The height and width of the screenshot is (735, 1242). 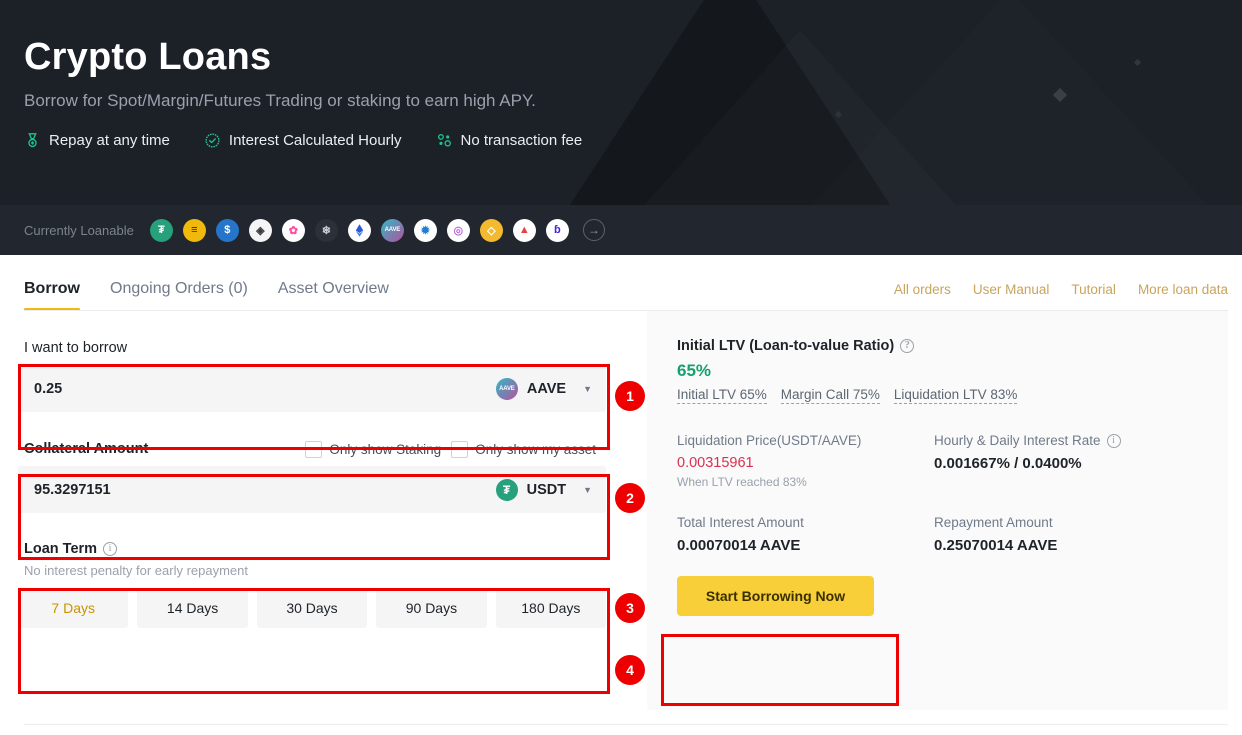 What do you see at coordinates (212, 140) in the screenshot?
I see `check-badge-icon` at bounding box center [212, 140].